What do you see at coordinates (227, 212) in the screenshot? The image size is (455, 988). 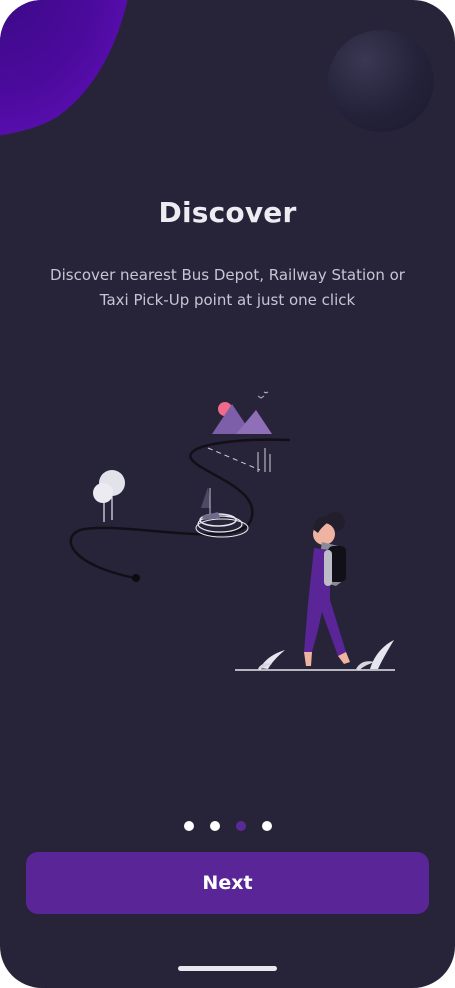 I see `page-title: Discover` at bounding box center [227, 212].